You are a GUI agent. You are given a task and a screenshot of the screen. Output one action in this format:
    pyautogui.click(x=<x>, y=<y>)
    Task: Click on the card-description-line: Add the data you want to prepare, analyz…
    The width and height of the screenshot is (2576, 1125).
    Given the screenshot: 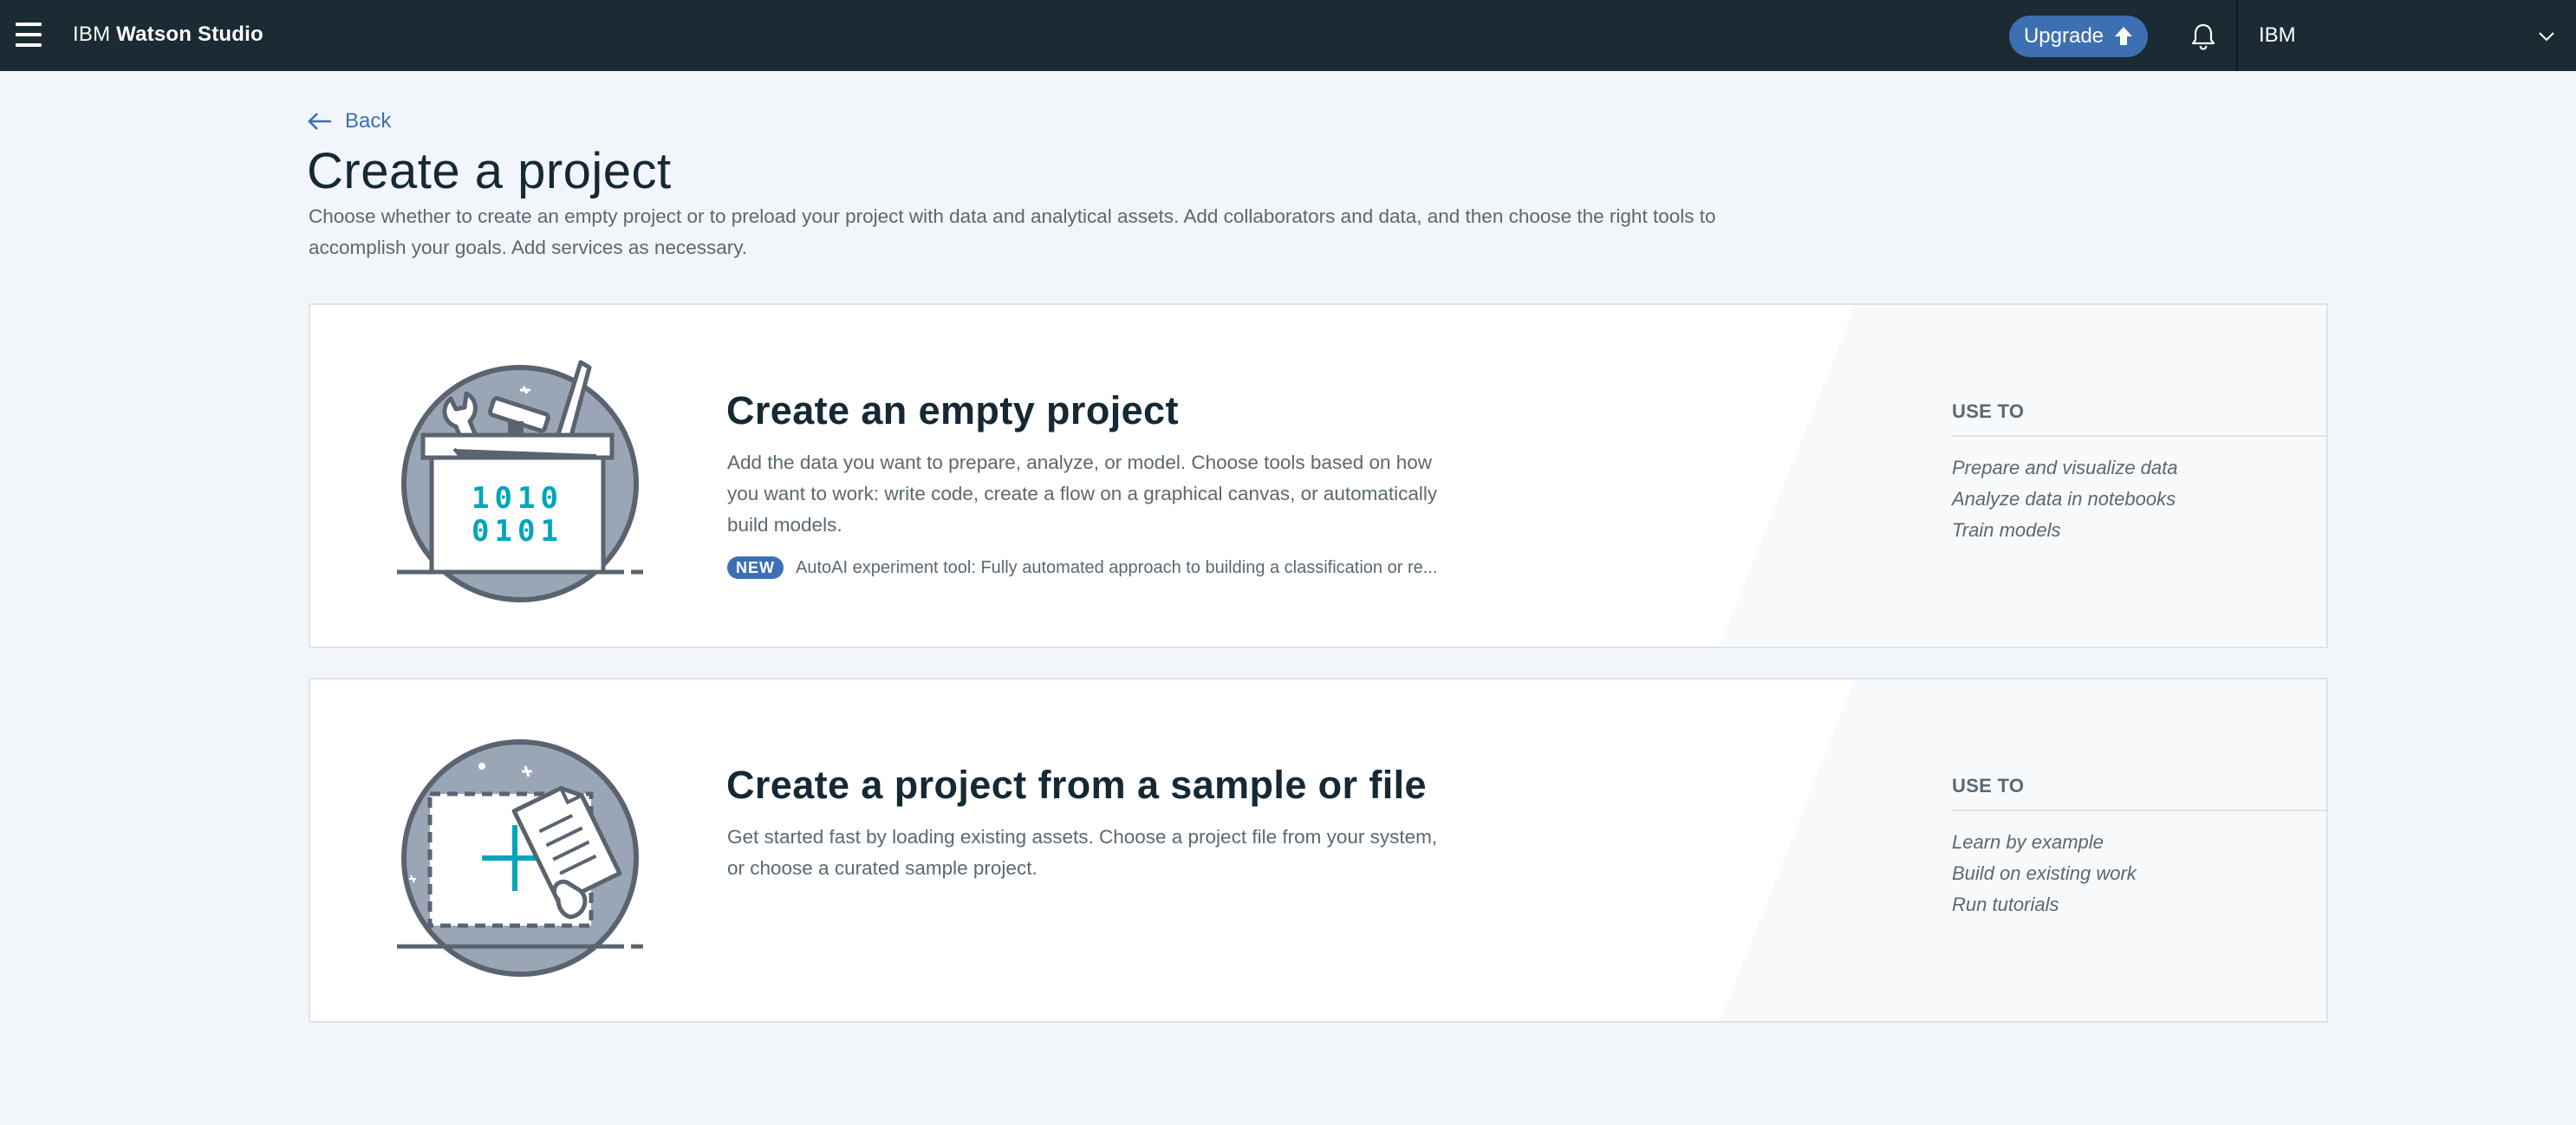 What is the action you would take?
    pyautogui.click(x=1080, y=462)
    